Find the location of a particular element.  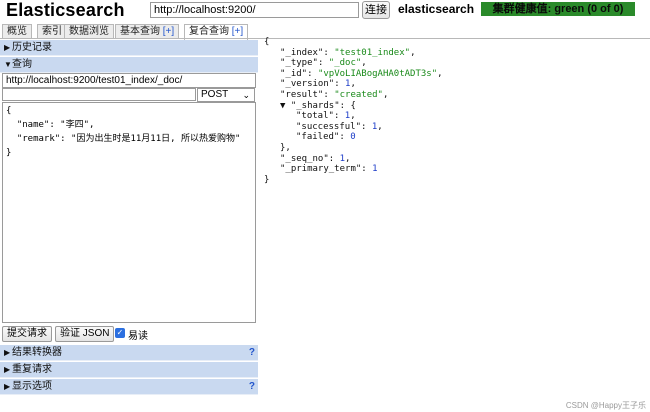

connect-button: 连接 is located at coordinates (376, 10).